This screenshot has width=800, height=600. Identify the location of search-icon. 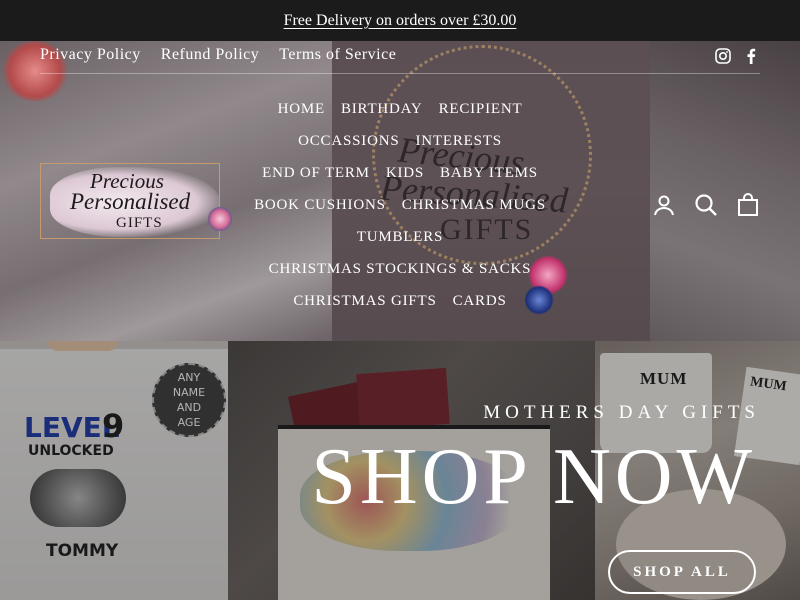
(706, 205).